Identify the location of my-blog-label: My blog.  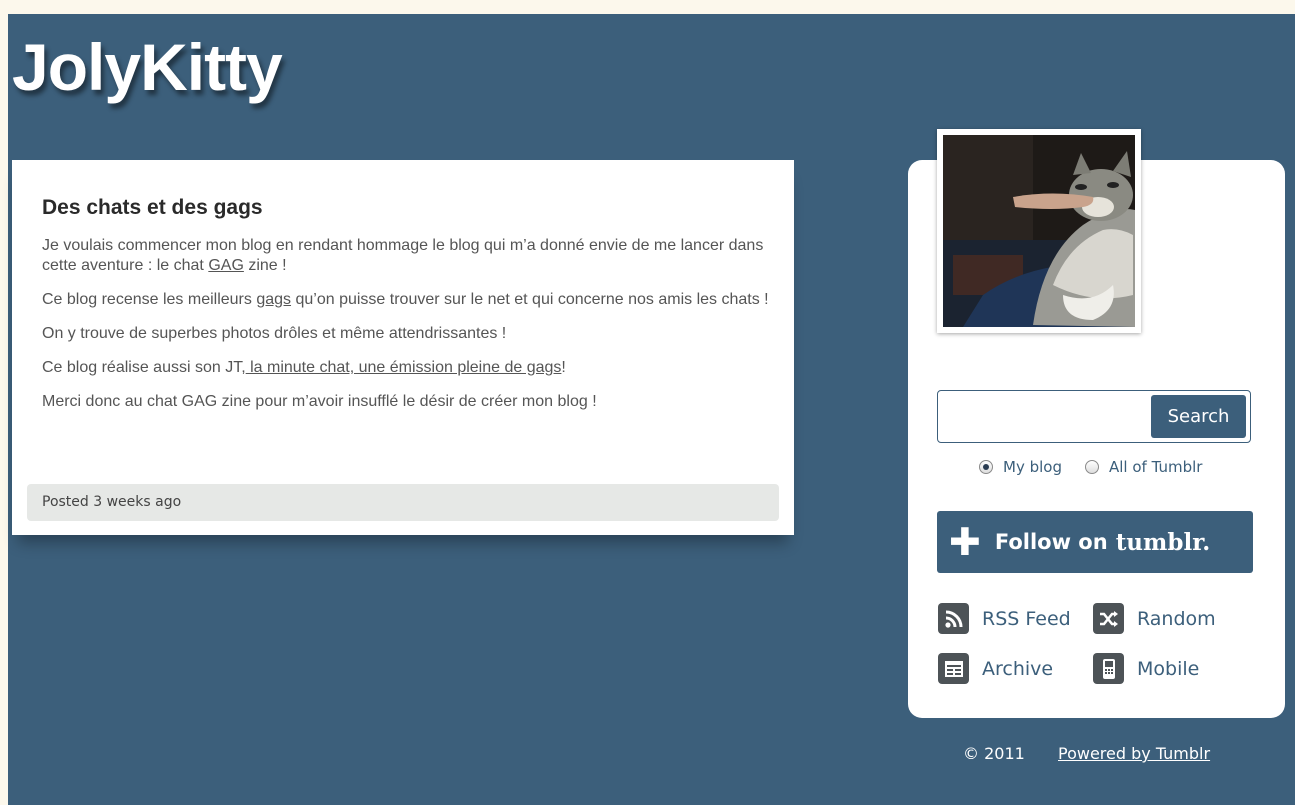
(1032, 467).